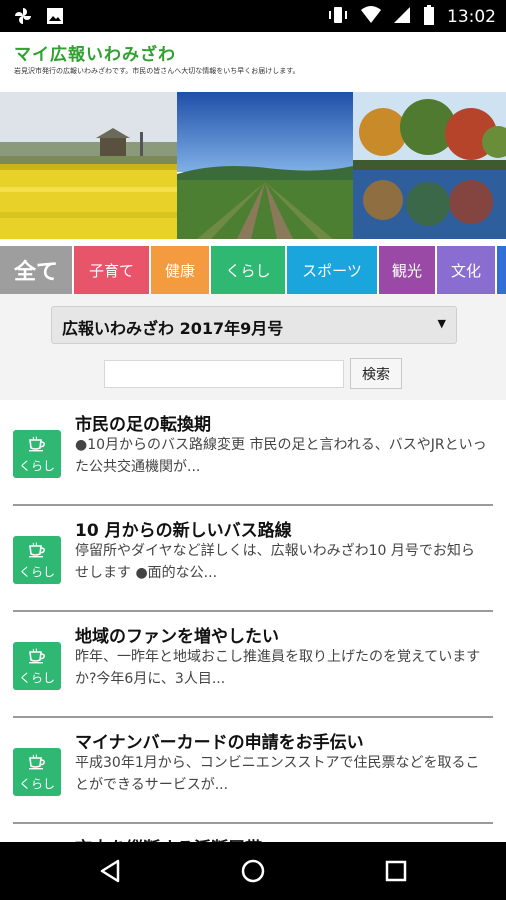 The width and height of the screenshot is (506, 900). I want to click on battery-icon, so click(429, 17).